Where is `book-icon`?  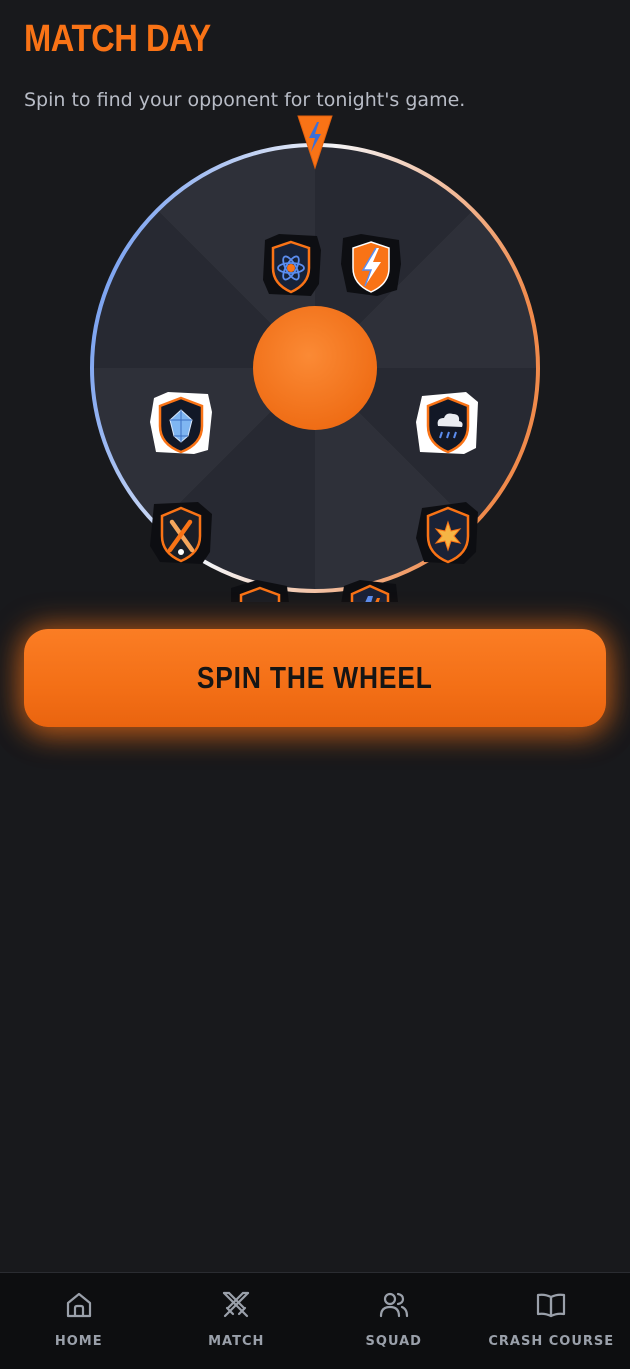 book-icon is located at coordinates (551, 1305).